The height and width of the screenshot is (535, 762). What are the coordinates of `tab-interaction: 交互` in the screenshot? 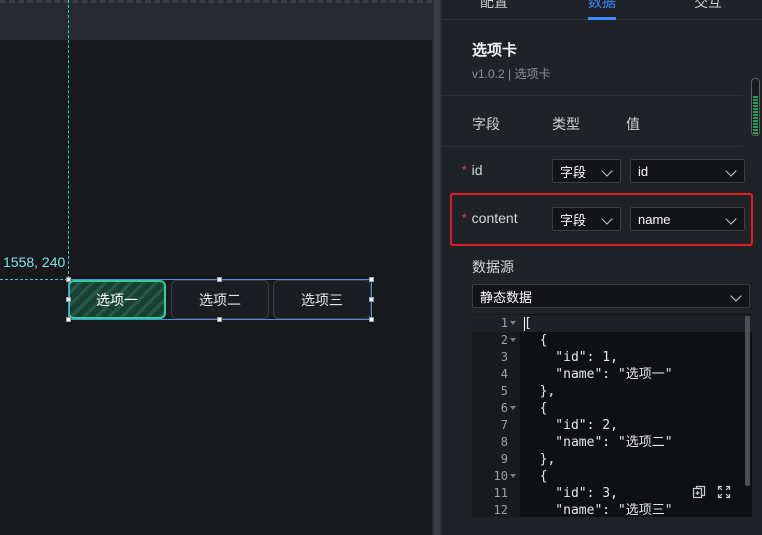 It's located at (708, 6).